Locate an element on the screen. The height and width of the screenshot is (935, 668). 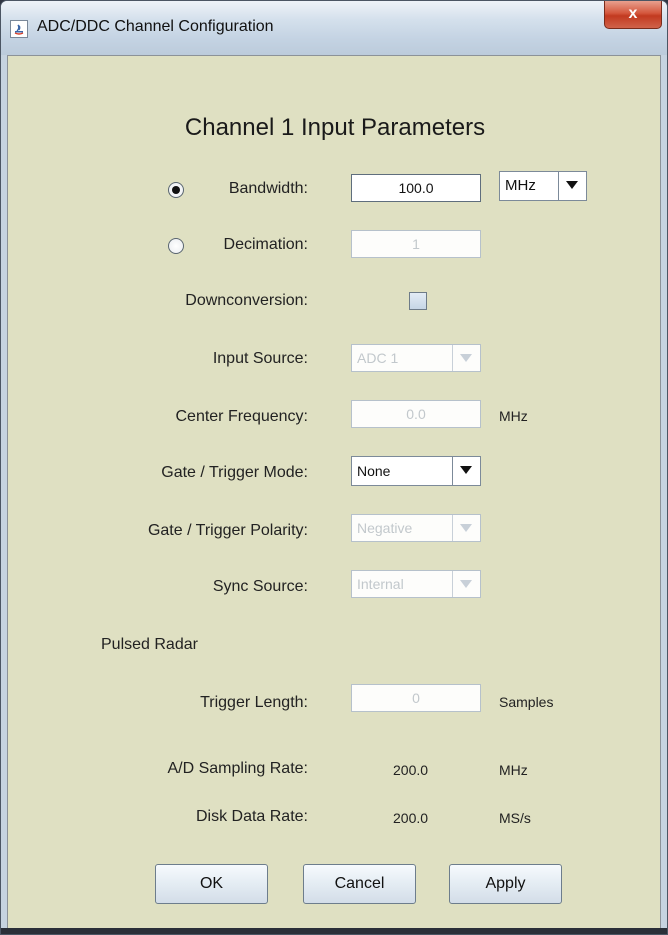
downconversion-checkbox is located at coordinates (418, 301).